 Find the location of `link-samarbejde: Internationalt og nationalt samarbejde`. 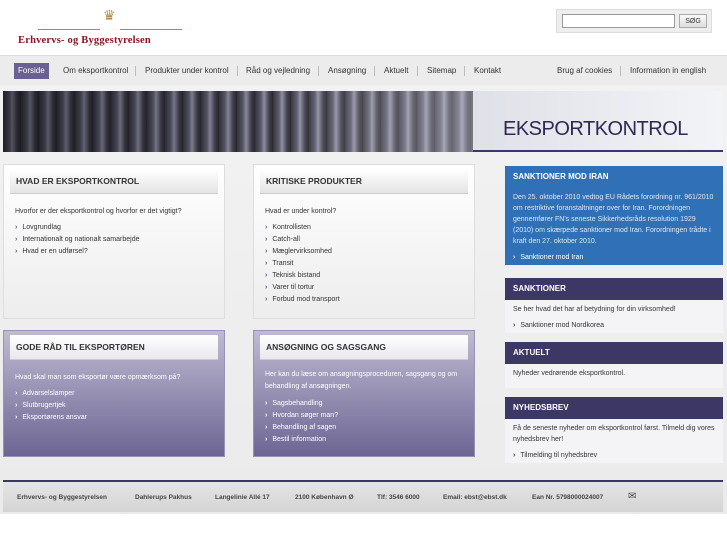

link-samarbejde: Internationalt og nationalt samarbejde is located at coordinates (77, 240).